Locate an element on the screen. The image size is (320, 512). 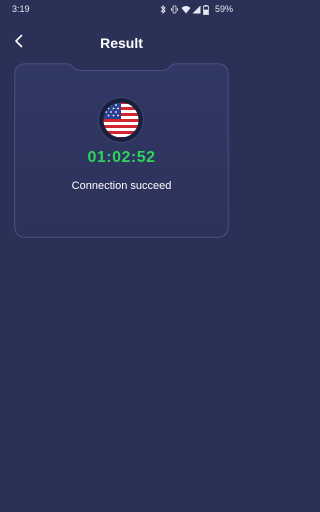
app-bar: Result is located at coordinates (121, 43).